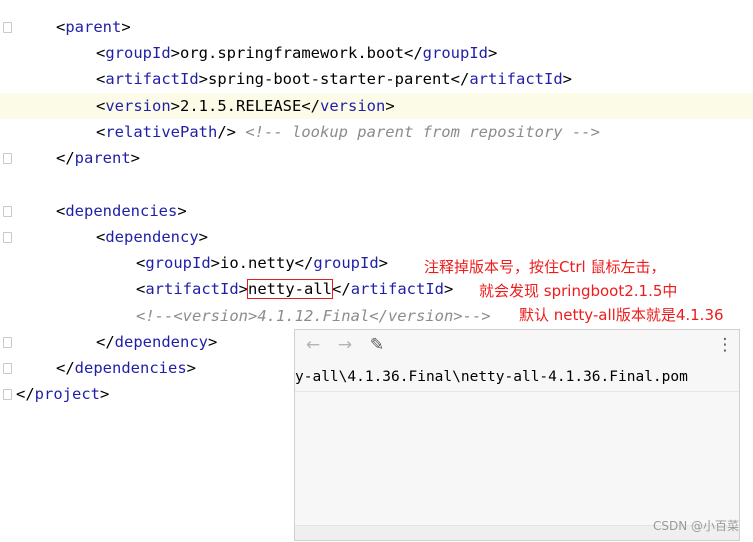 This screenshot has height=542, width=753. Describe the element at coordinates (345, 345) in the screenshot. I see `forward-arrow-icon: →` at that location.